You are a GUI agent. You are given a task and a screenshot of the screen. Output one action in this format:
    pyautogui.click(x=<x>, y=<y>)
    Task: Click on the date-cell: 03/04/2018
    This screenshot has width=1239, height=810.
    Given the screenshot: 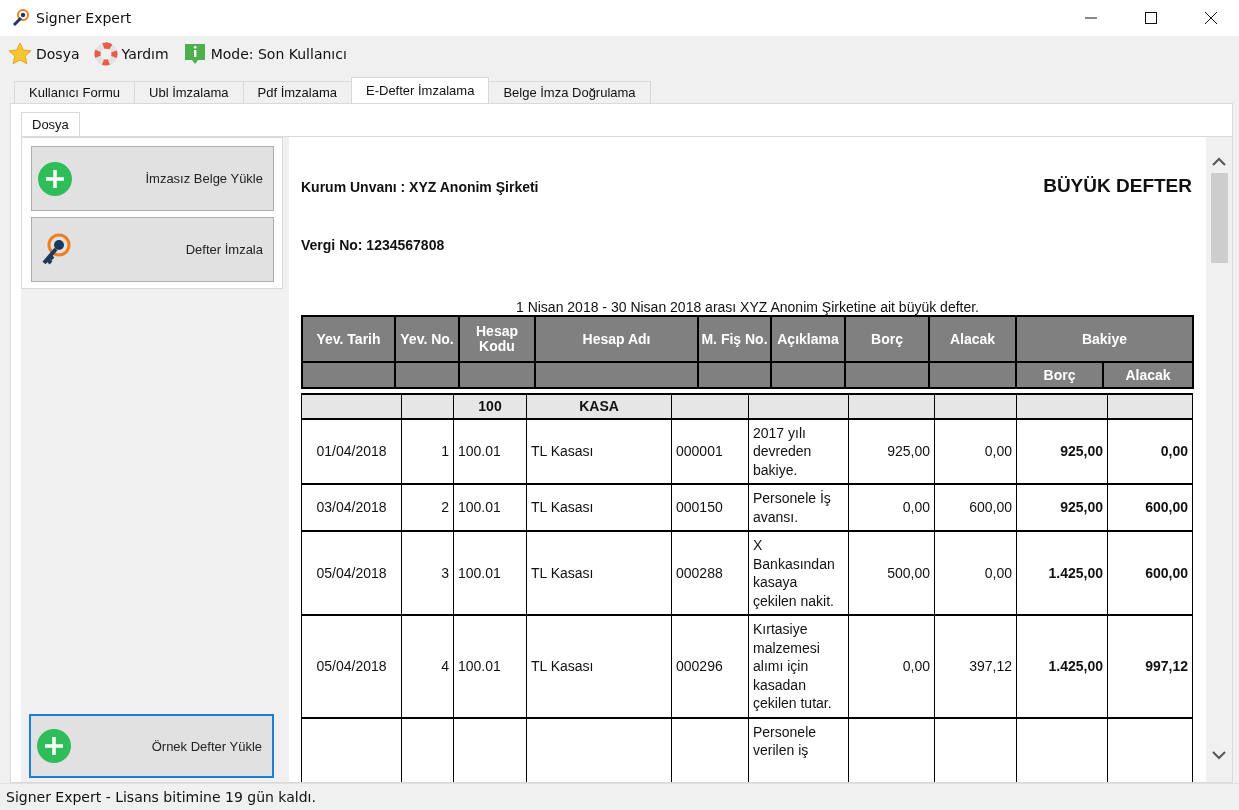 What is the action you would take?
    pyautogui.click(x=351, y=507)
    